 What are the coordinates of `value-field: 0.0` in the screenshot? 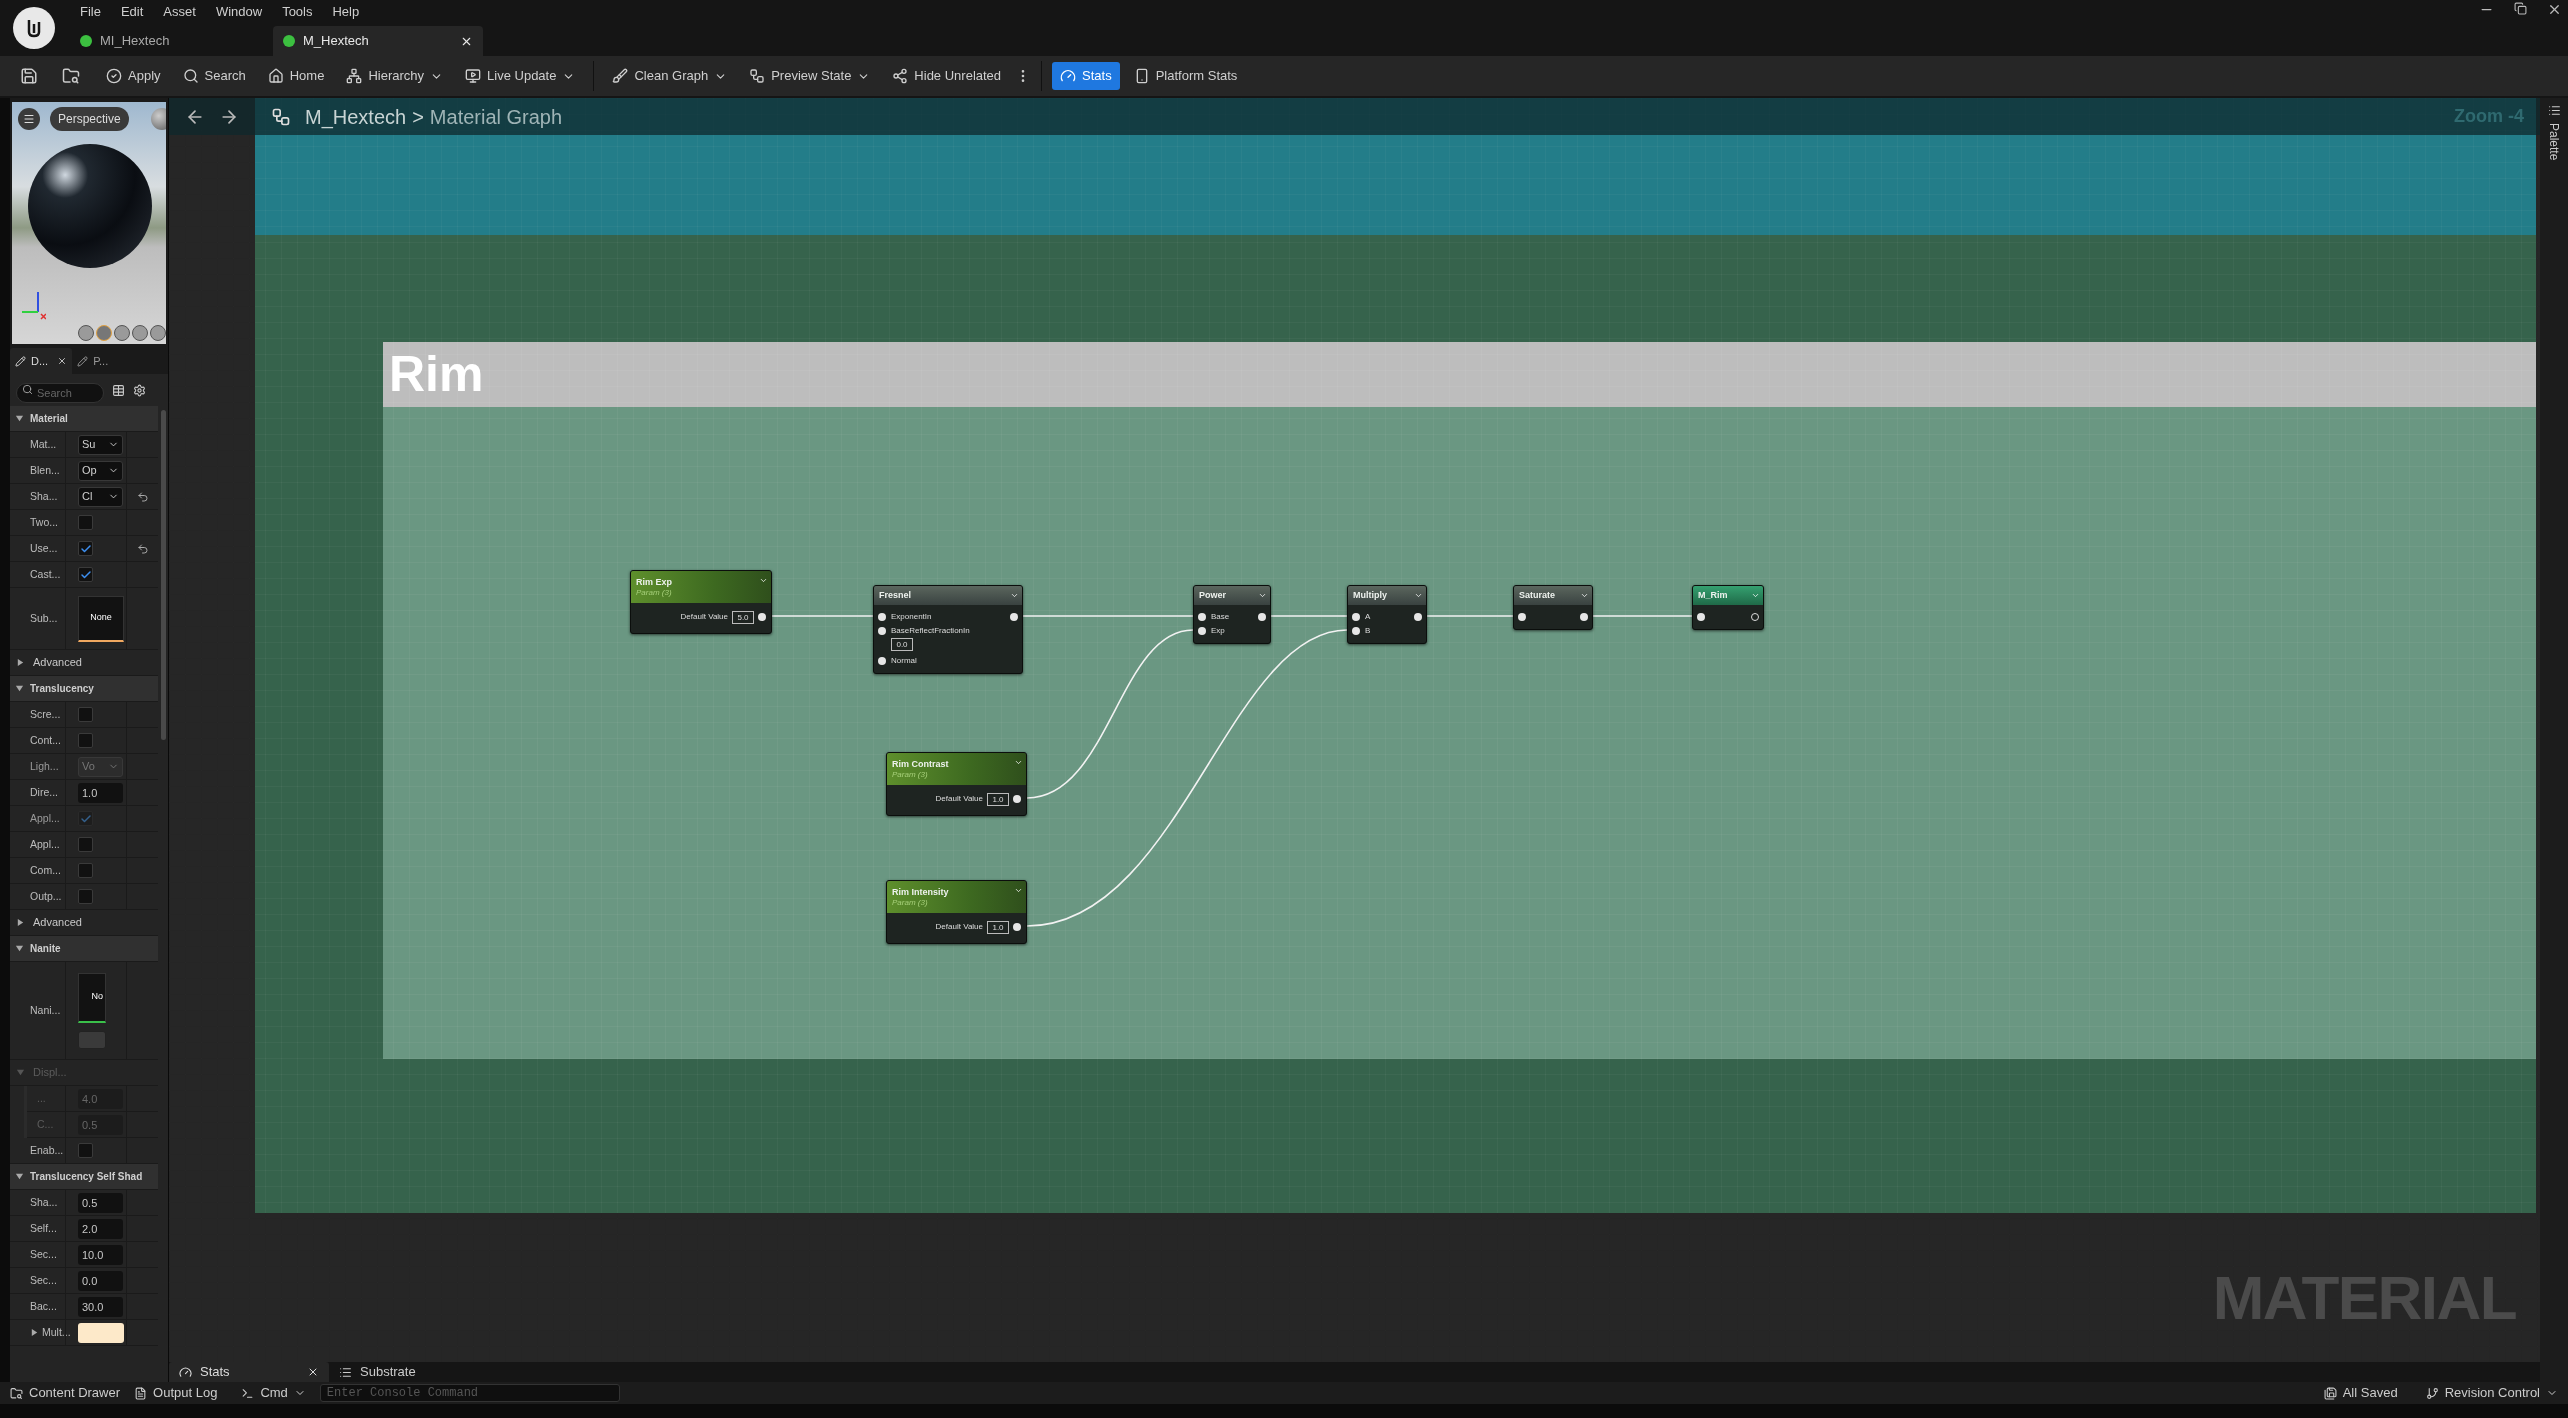 It's located at (902, 644).